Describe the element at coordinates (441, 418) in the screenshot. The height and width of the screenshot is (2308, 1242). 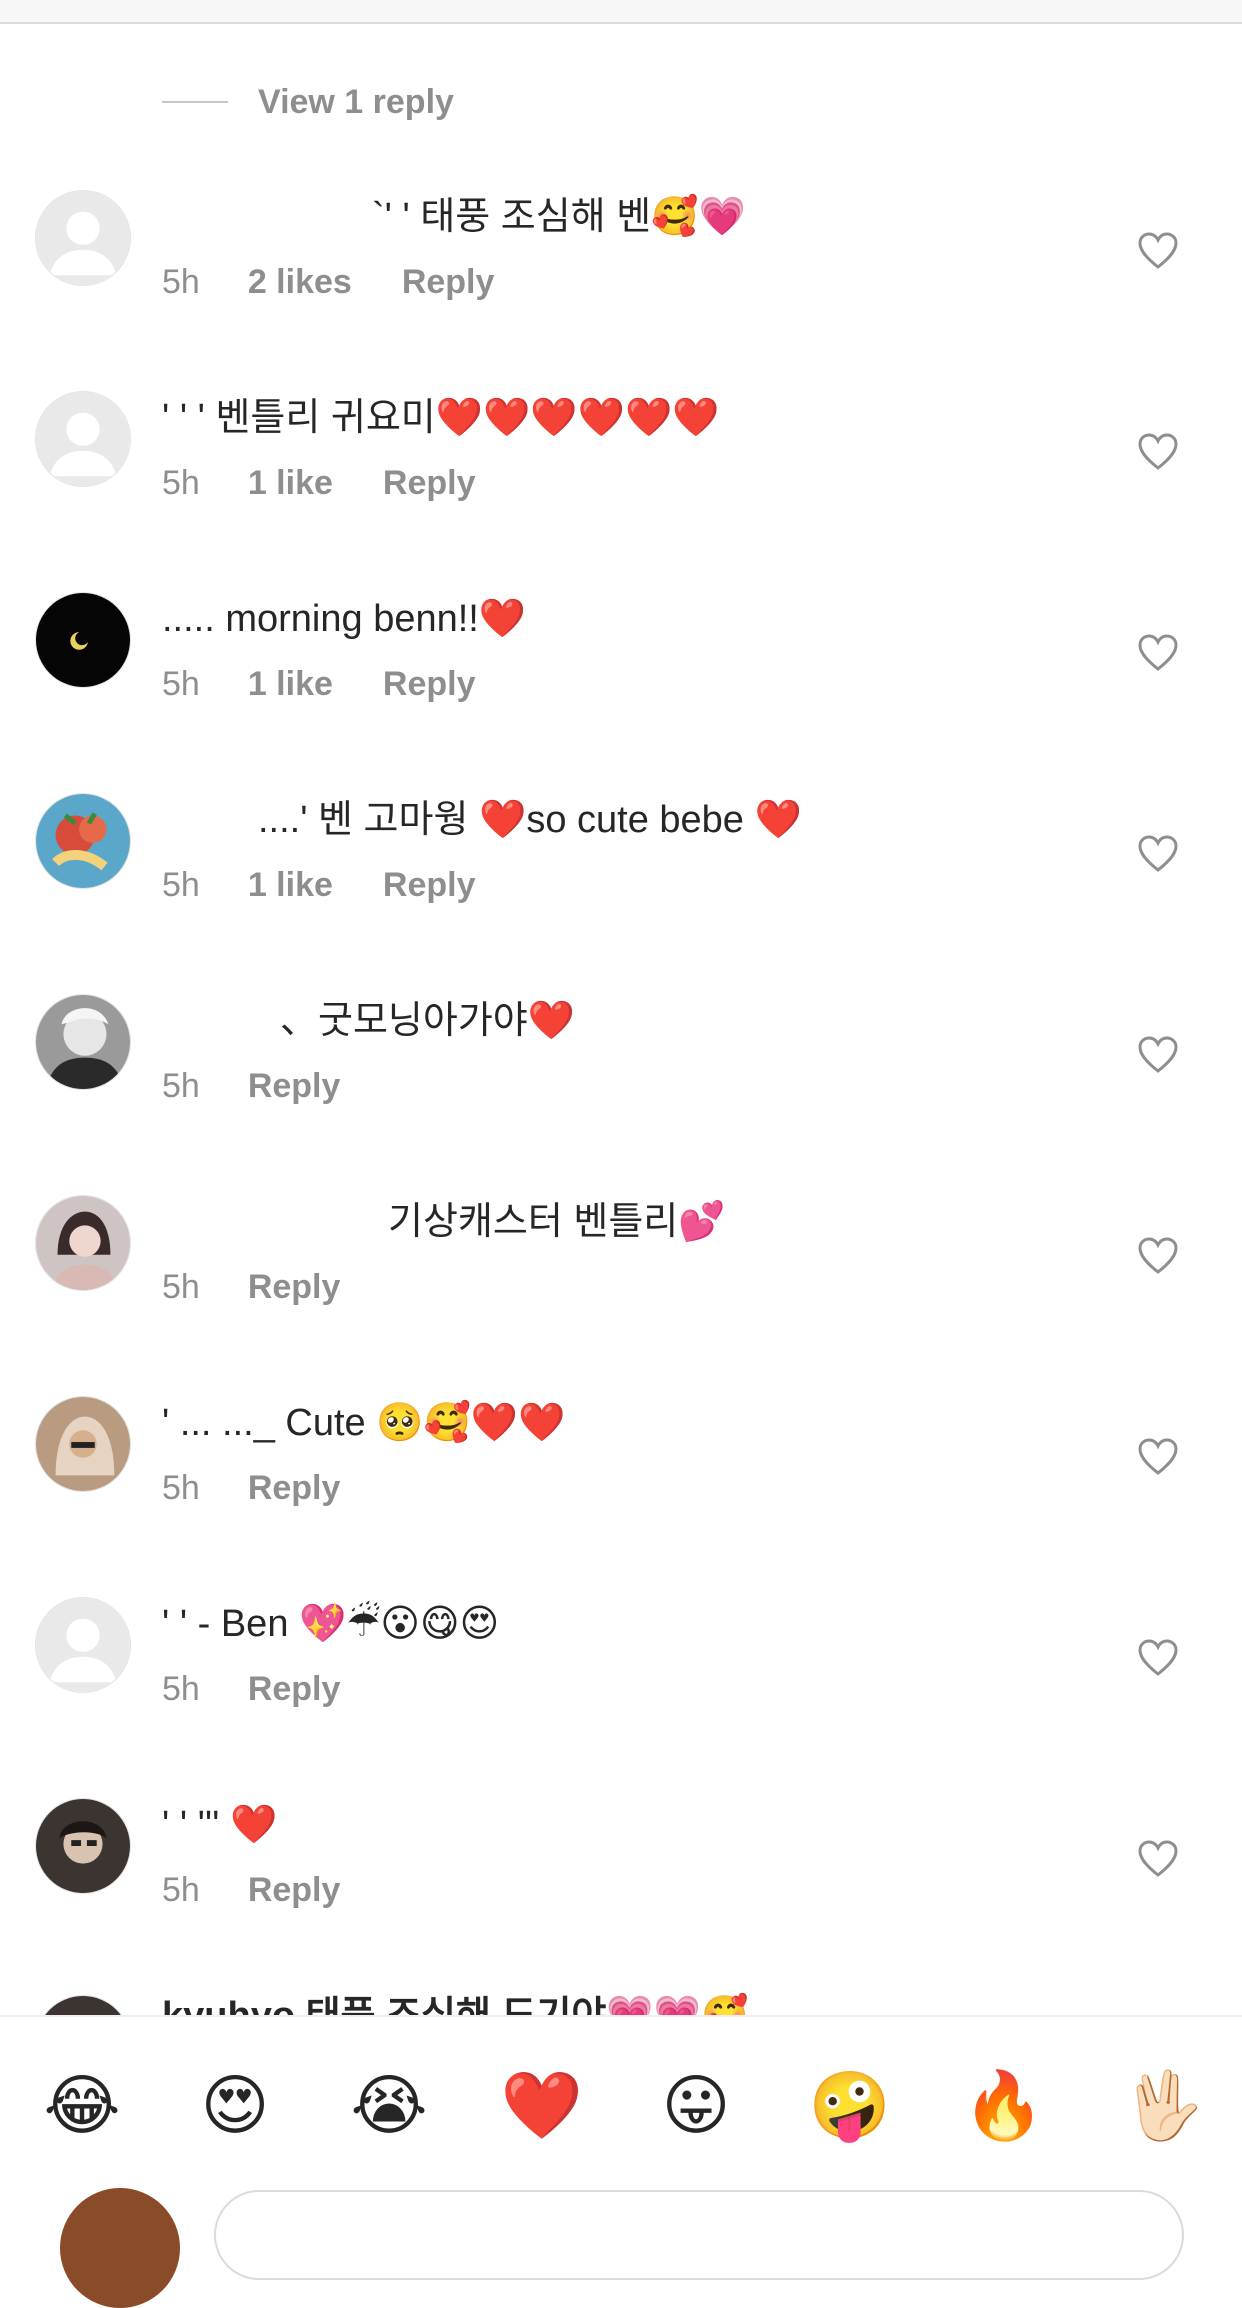
I see `comment-text: ' ' ' 벤틀리 귀요미❤️❤️❤️❤️❤️❤️` at that location.